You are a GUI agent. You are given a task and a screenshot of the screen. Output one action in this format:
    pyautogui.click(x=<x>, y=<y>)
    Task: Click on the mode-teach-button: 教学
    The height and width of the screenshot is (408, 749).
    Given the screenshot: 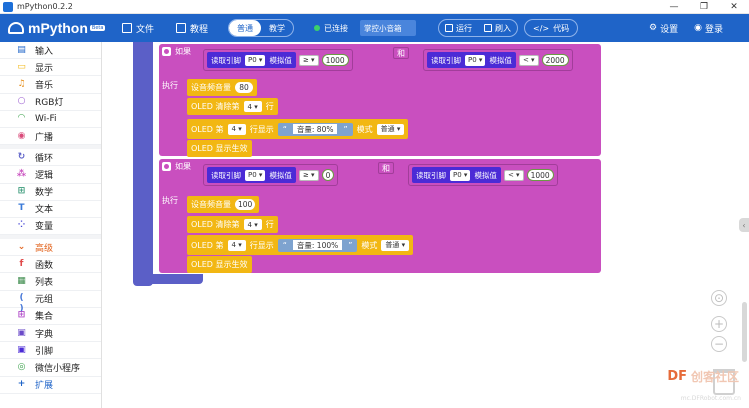 What is the action you would take?
    pyautogui.click(x=277, y=28)
    